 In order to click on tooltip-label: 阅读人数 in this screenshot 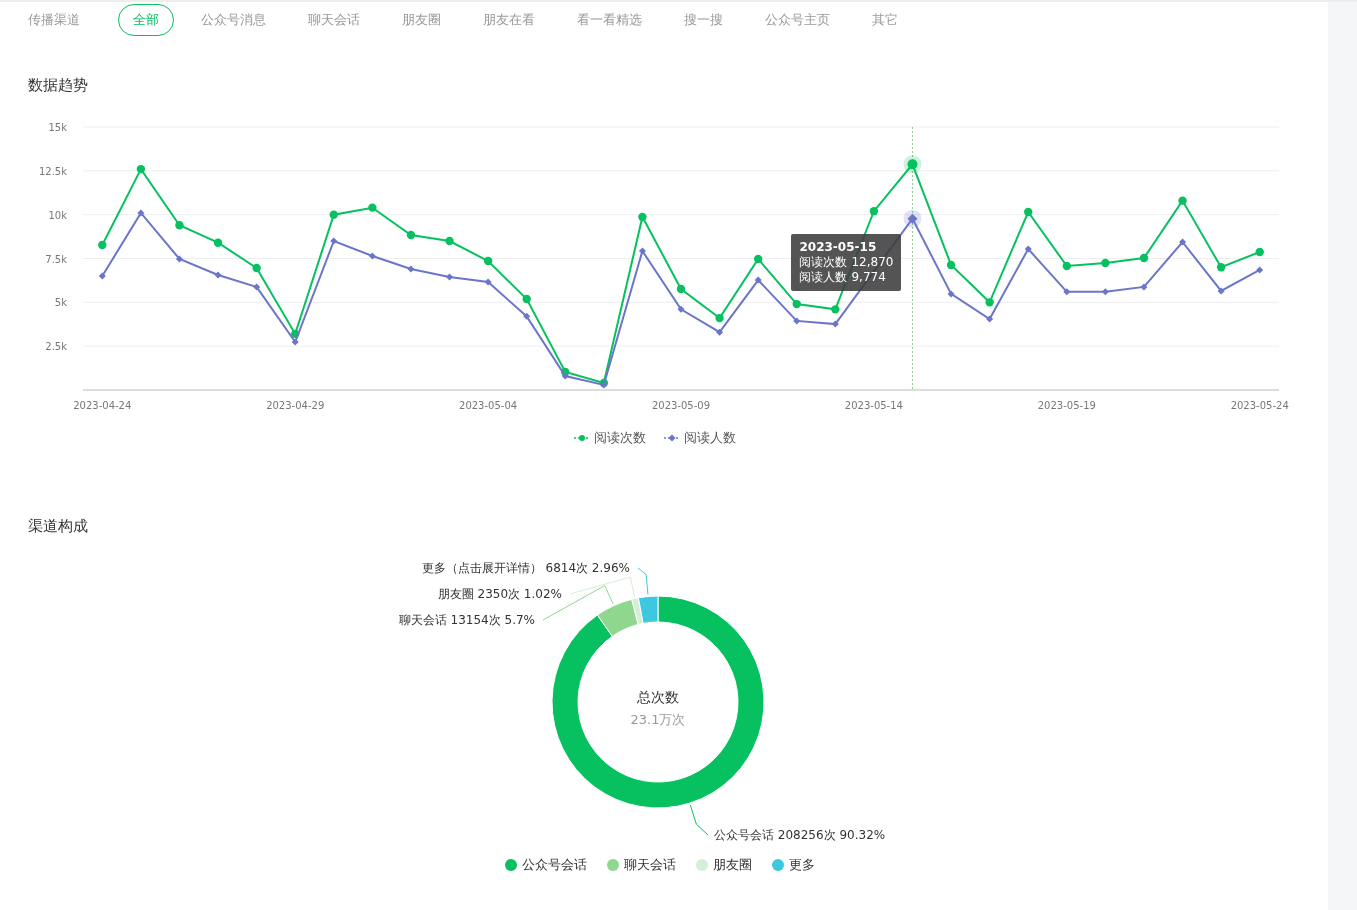, I will do `click(823, 278)`.